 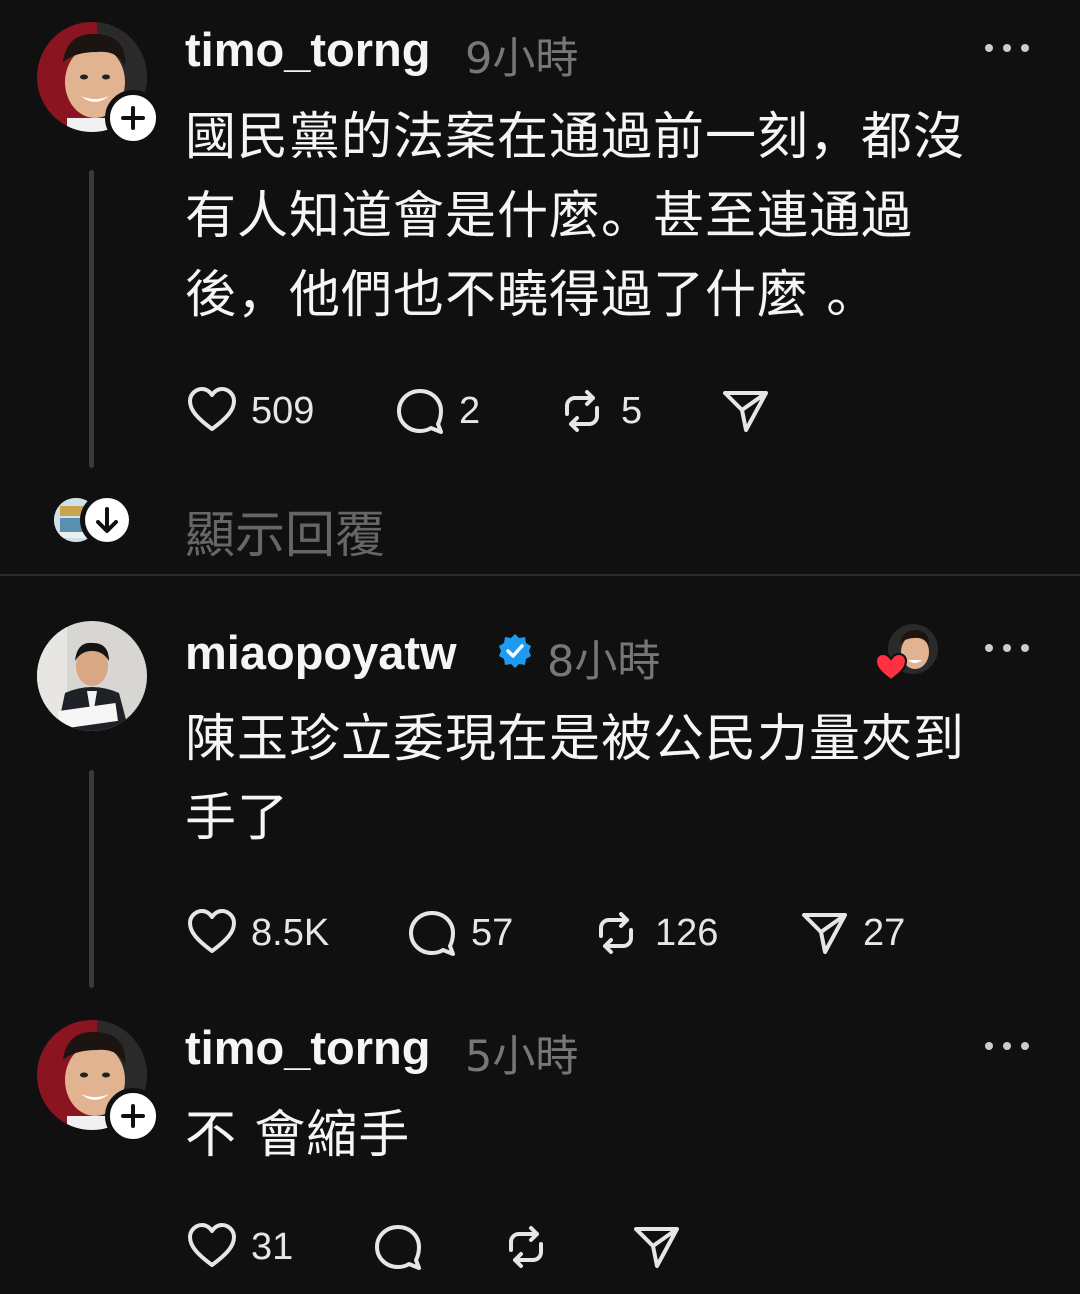 I want to click on post-text: 陳玉珍立委現在是被公民力量夾到 手了, so click(x=605, y=779).